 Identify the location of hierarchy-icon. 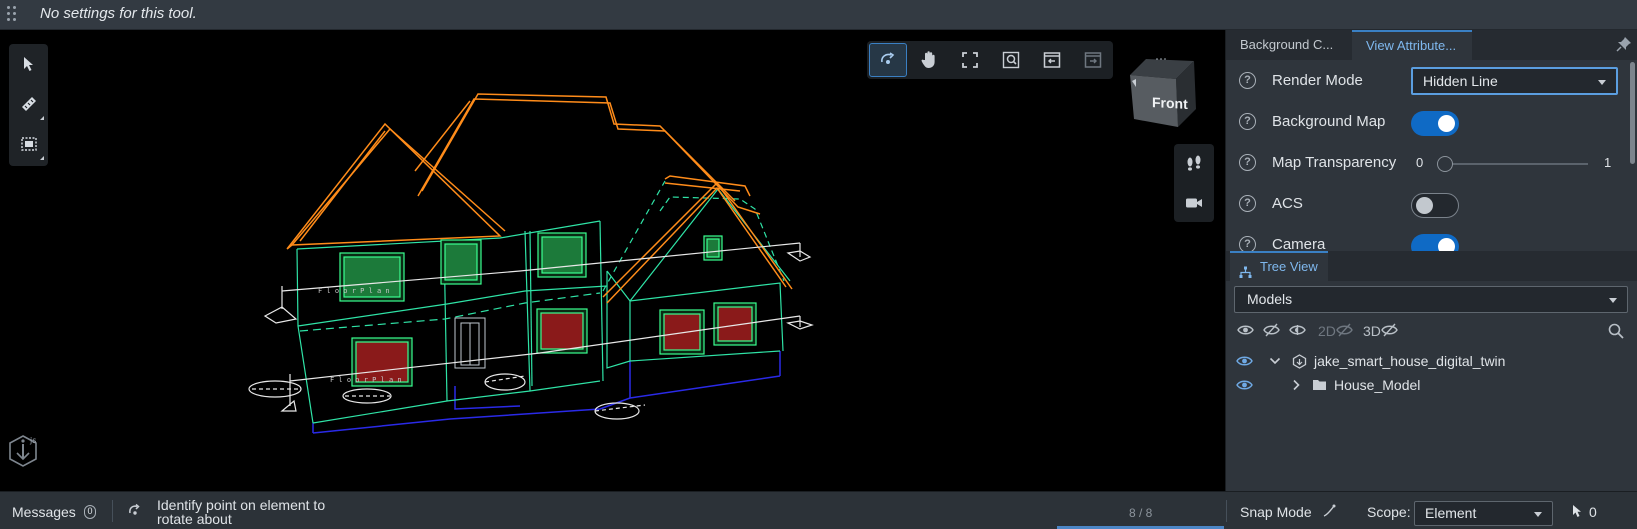
(1245, 275).